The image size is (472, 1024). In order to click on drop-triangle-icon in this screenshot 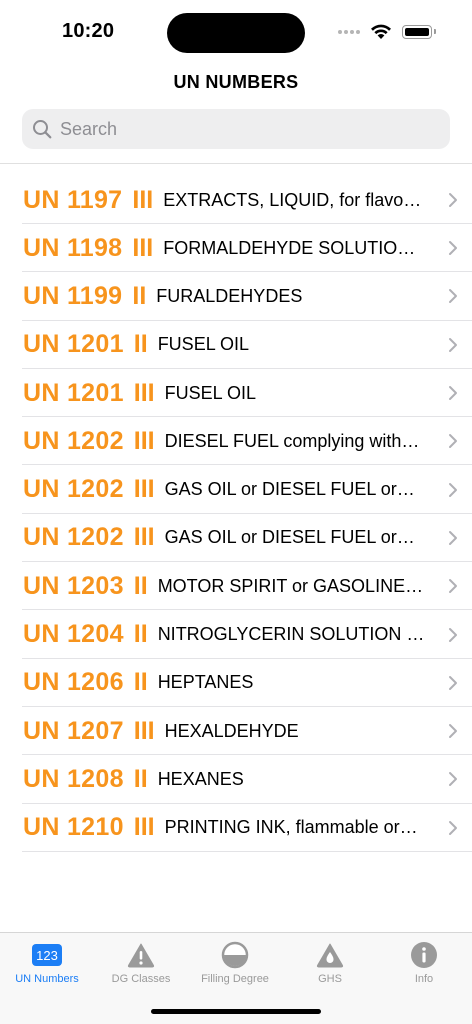, I will do `click(330, 955)`.